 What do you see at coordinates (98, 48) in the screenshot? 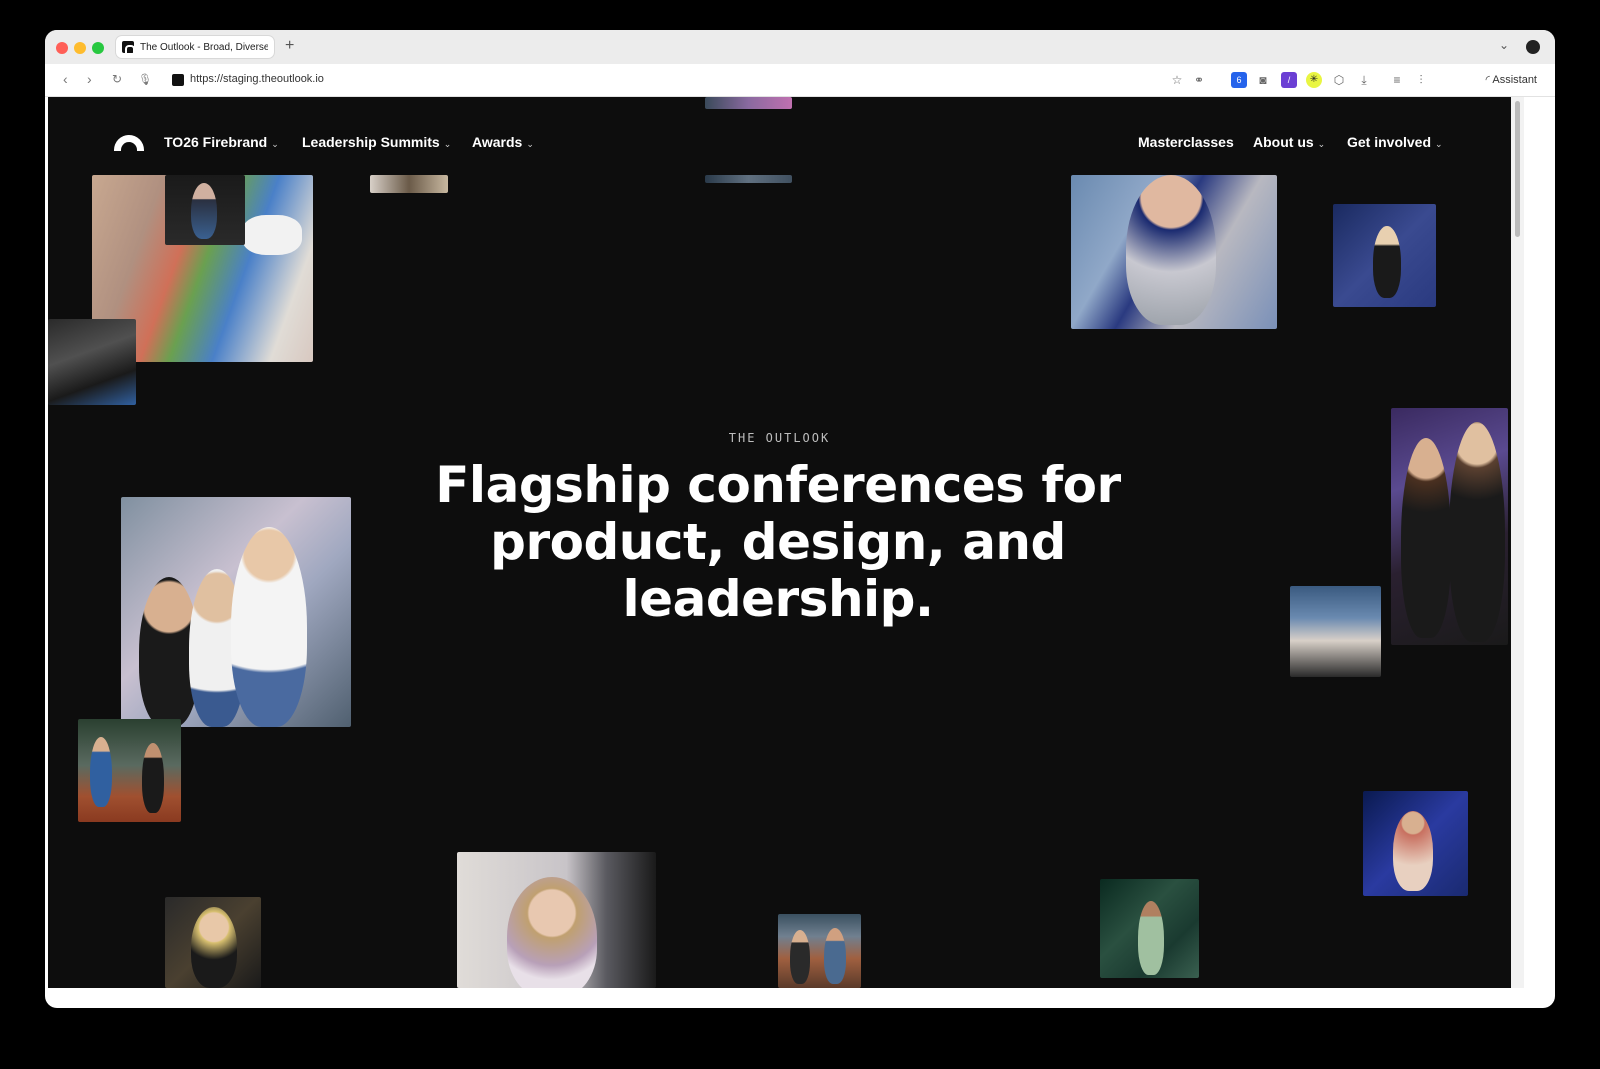
I see `maximize-window-button` at bounding box center [98, 48].